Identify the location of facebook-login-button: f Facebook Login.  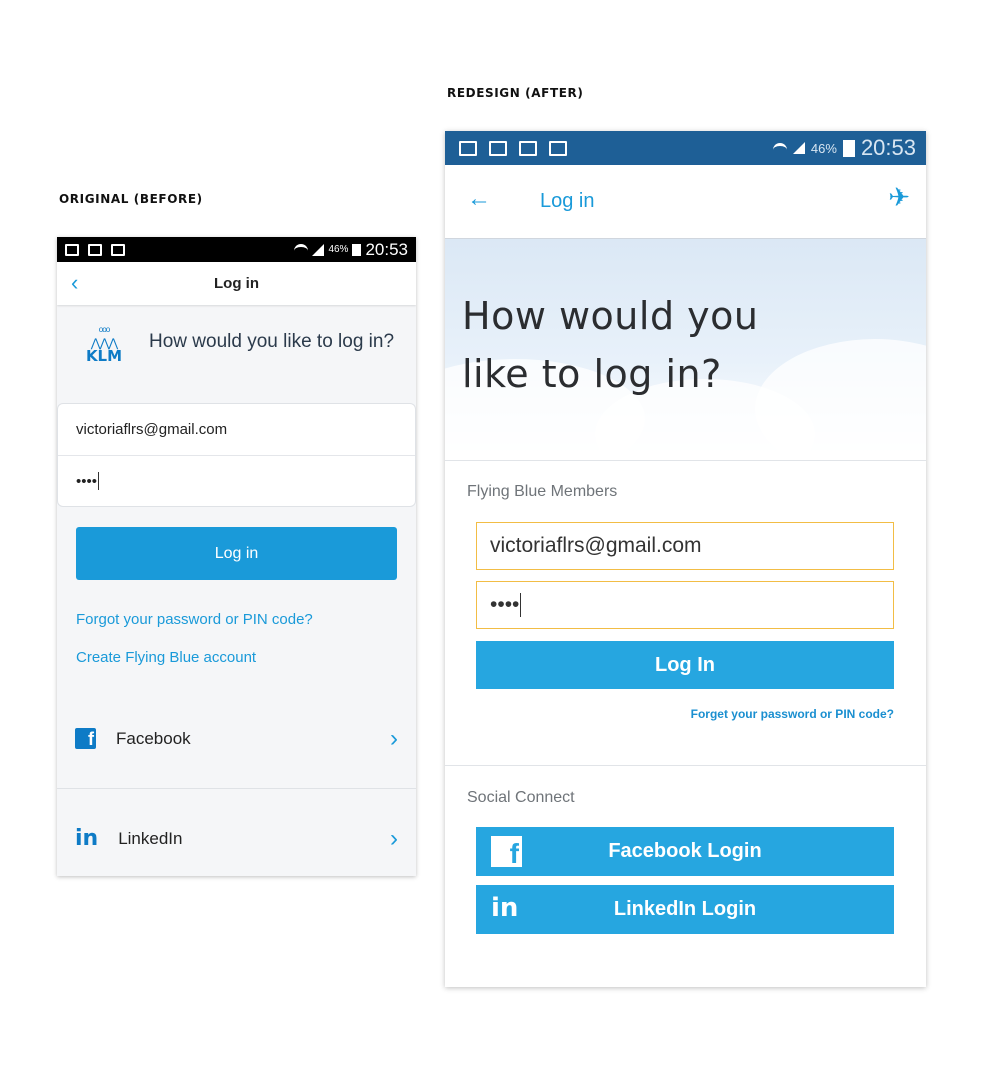
(685, 851).